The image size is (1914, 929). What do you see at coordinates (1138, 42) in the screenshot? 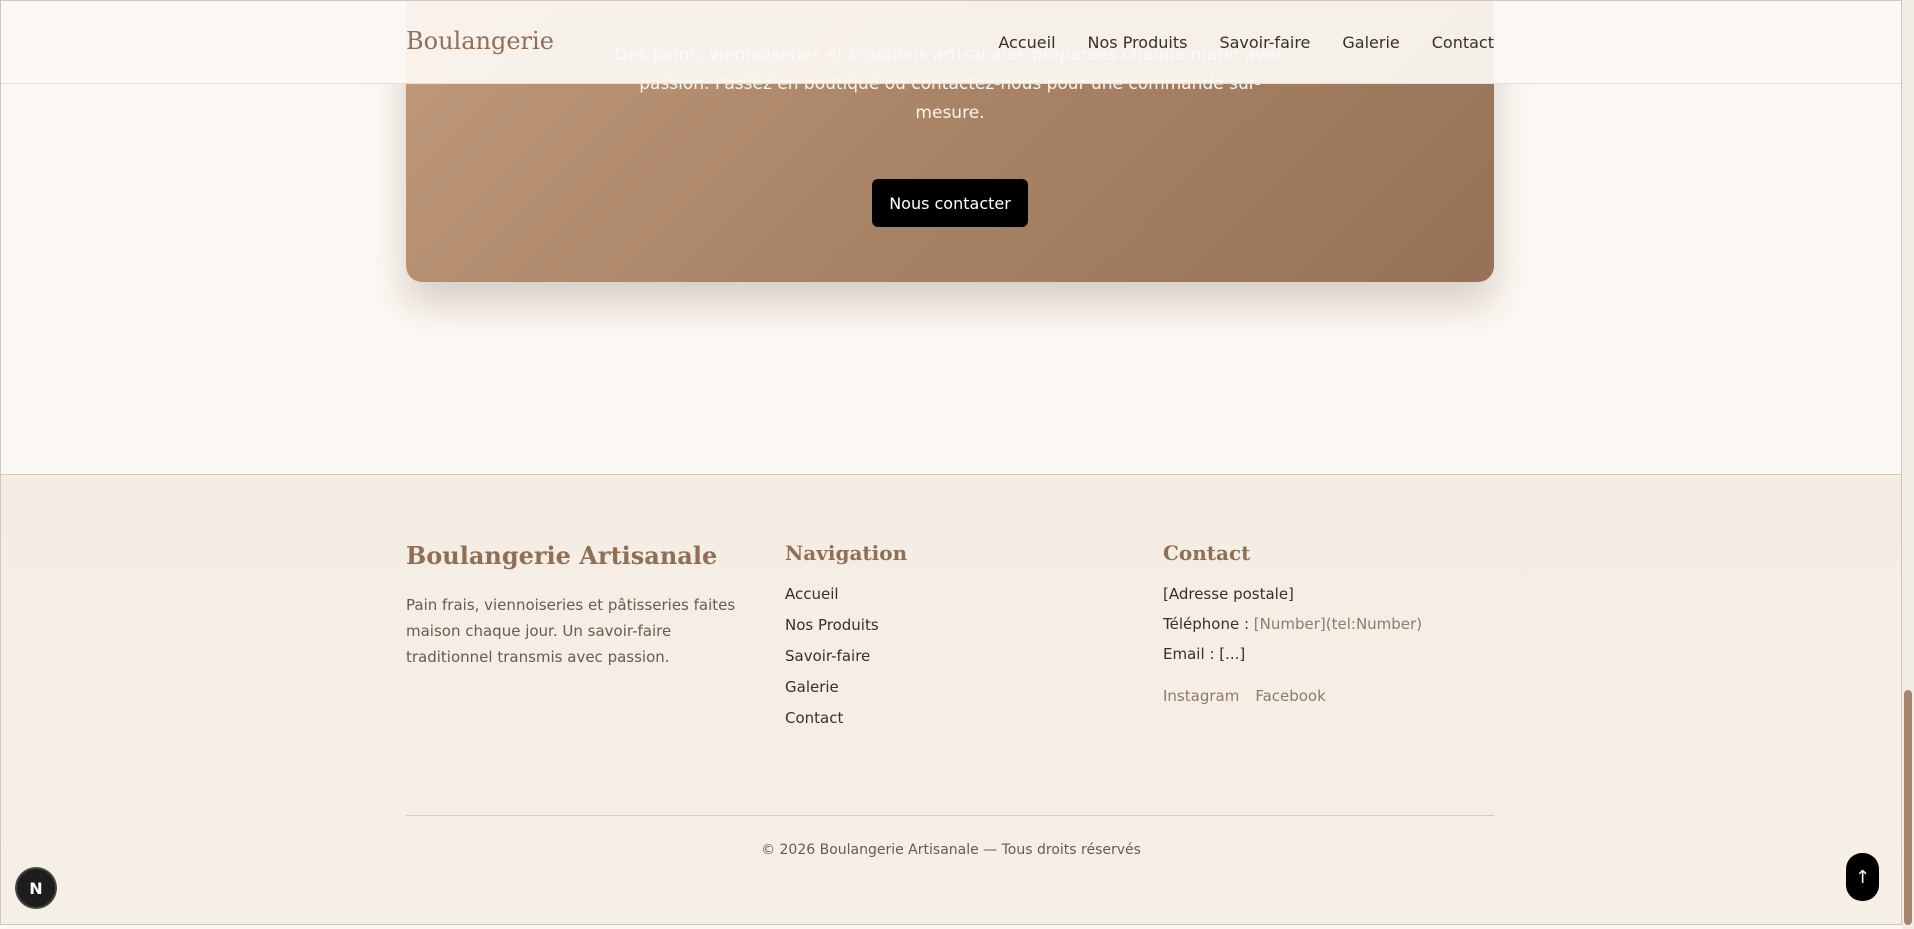
I see `nav-item-produits: Nos Produits` at bounding box center [1138, 42].